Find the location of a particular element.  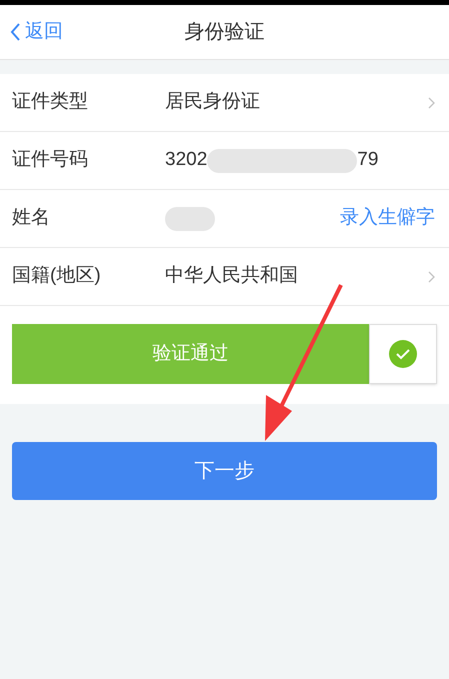

rare-character-link: 录入生僻字 is located at coordinates (387, 218).